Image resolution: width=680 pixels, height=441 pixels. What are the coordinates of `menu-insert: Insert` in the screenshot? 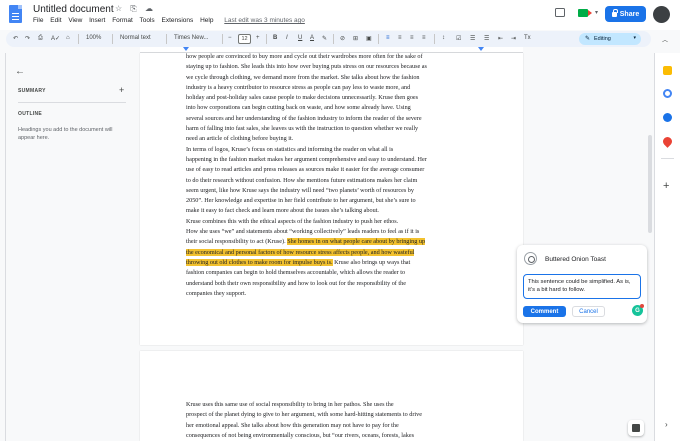 It's located at (97, 20).